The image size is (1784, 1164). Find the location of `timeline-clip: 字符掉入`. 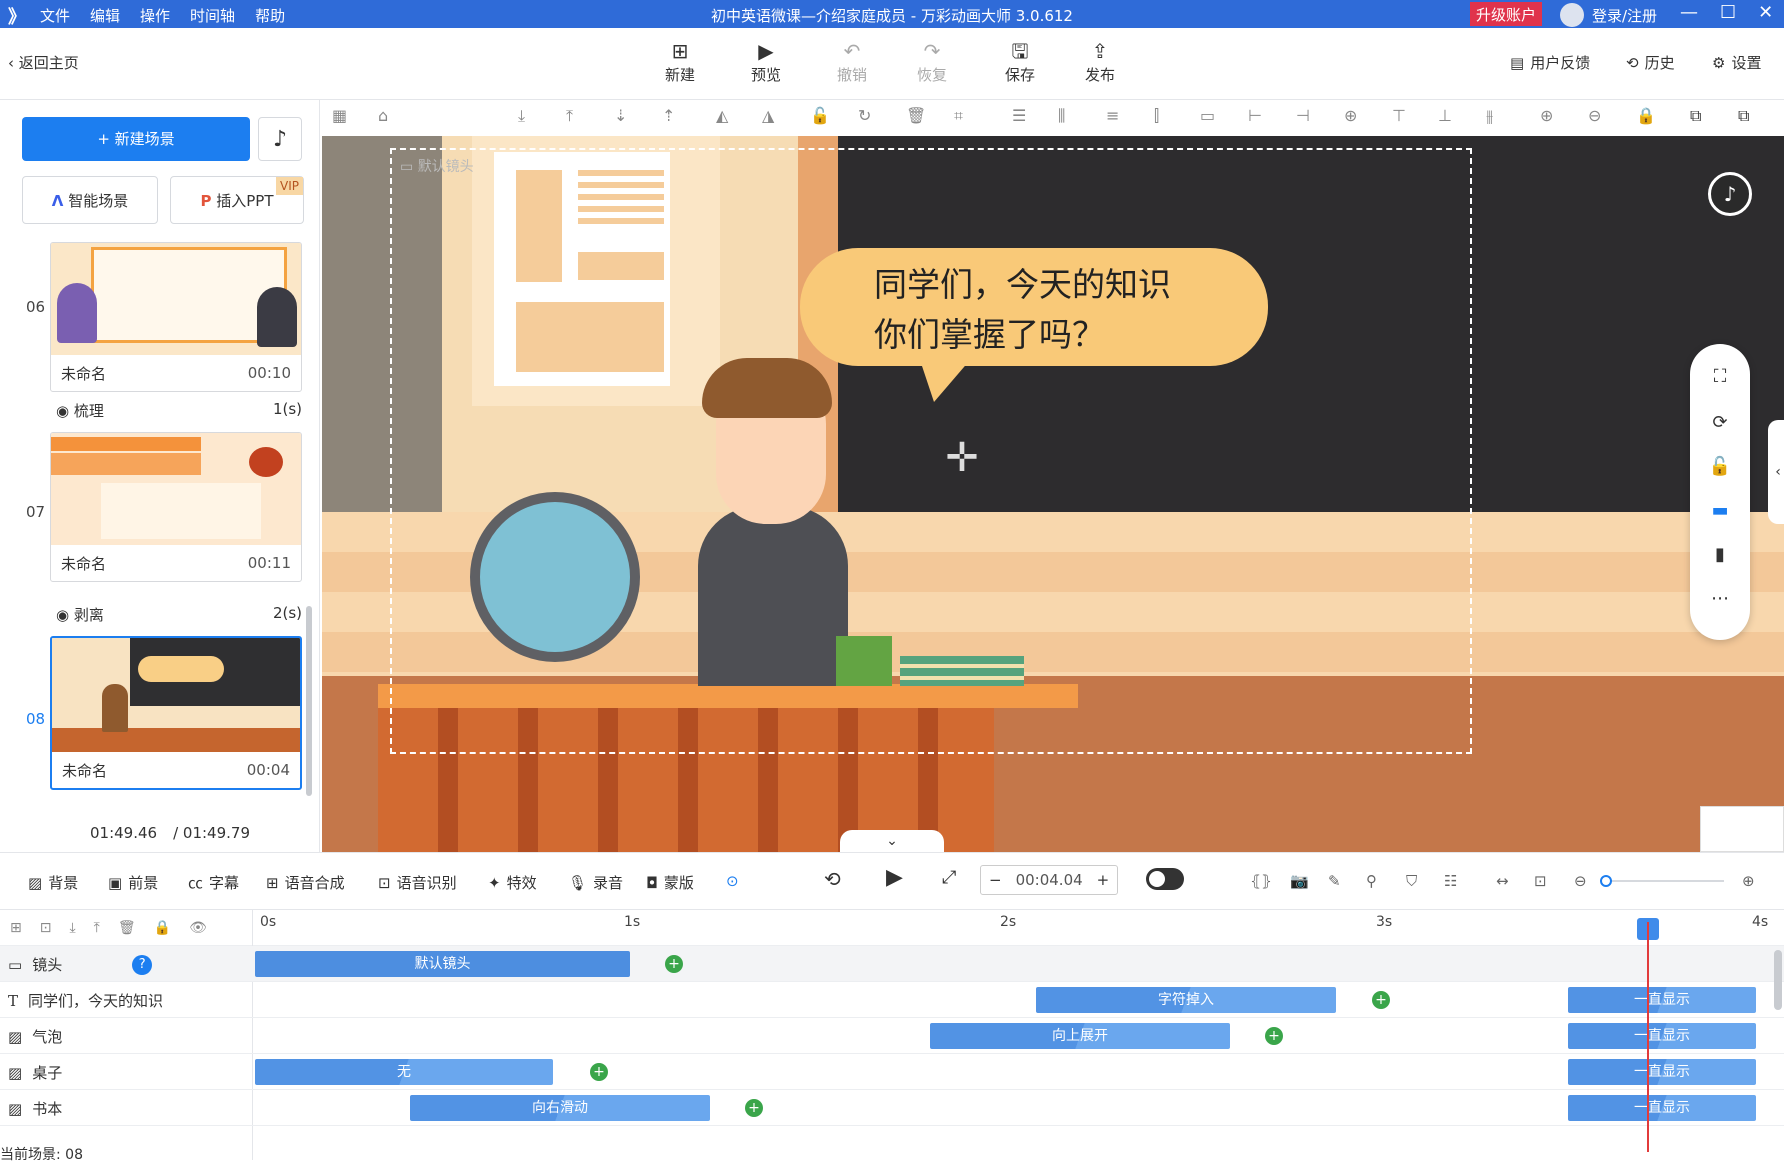

timeline-clip: 字符掉入 is located at coordinates (1186, 1000).